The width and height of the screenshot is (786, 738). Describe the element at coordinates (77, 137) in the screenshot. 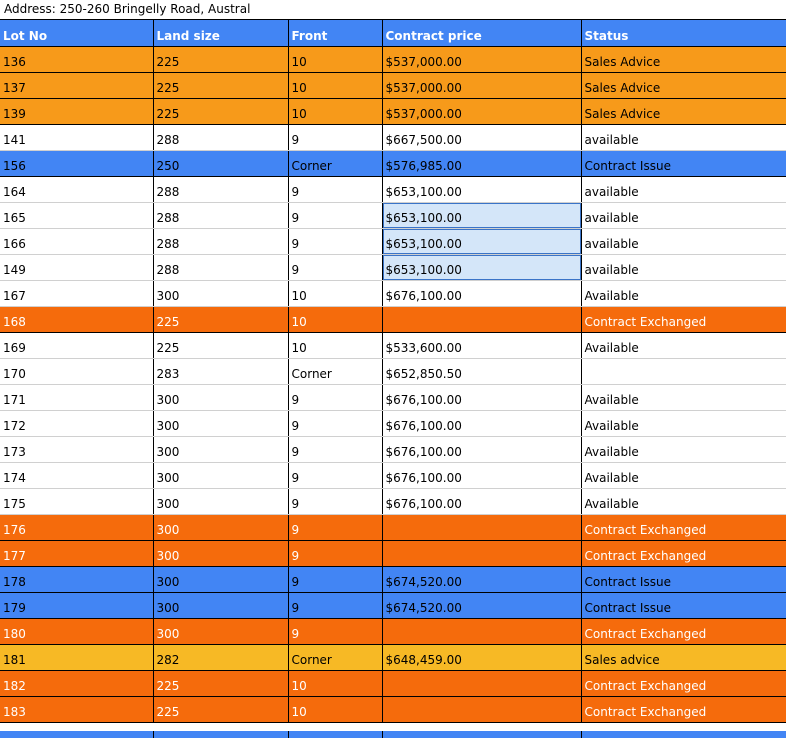

I see `lot-no-cell: 141` at that location.